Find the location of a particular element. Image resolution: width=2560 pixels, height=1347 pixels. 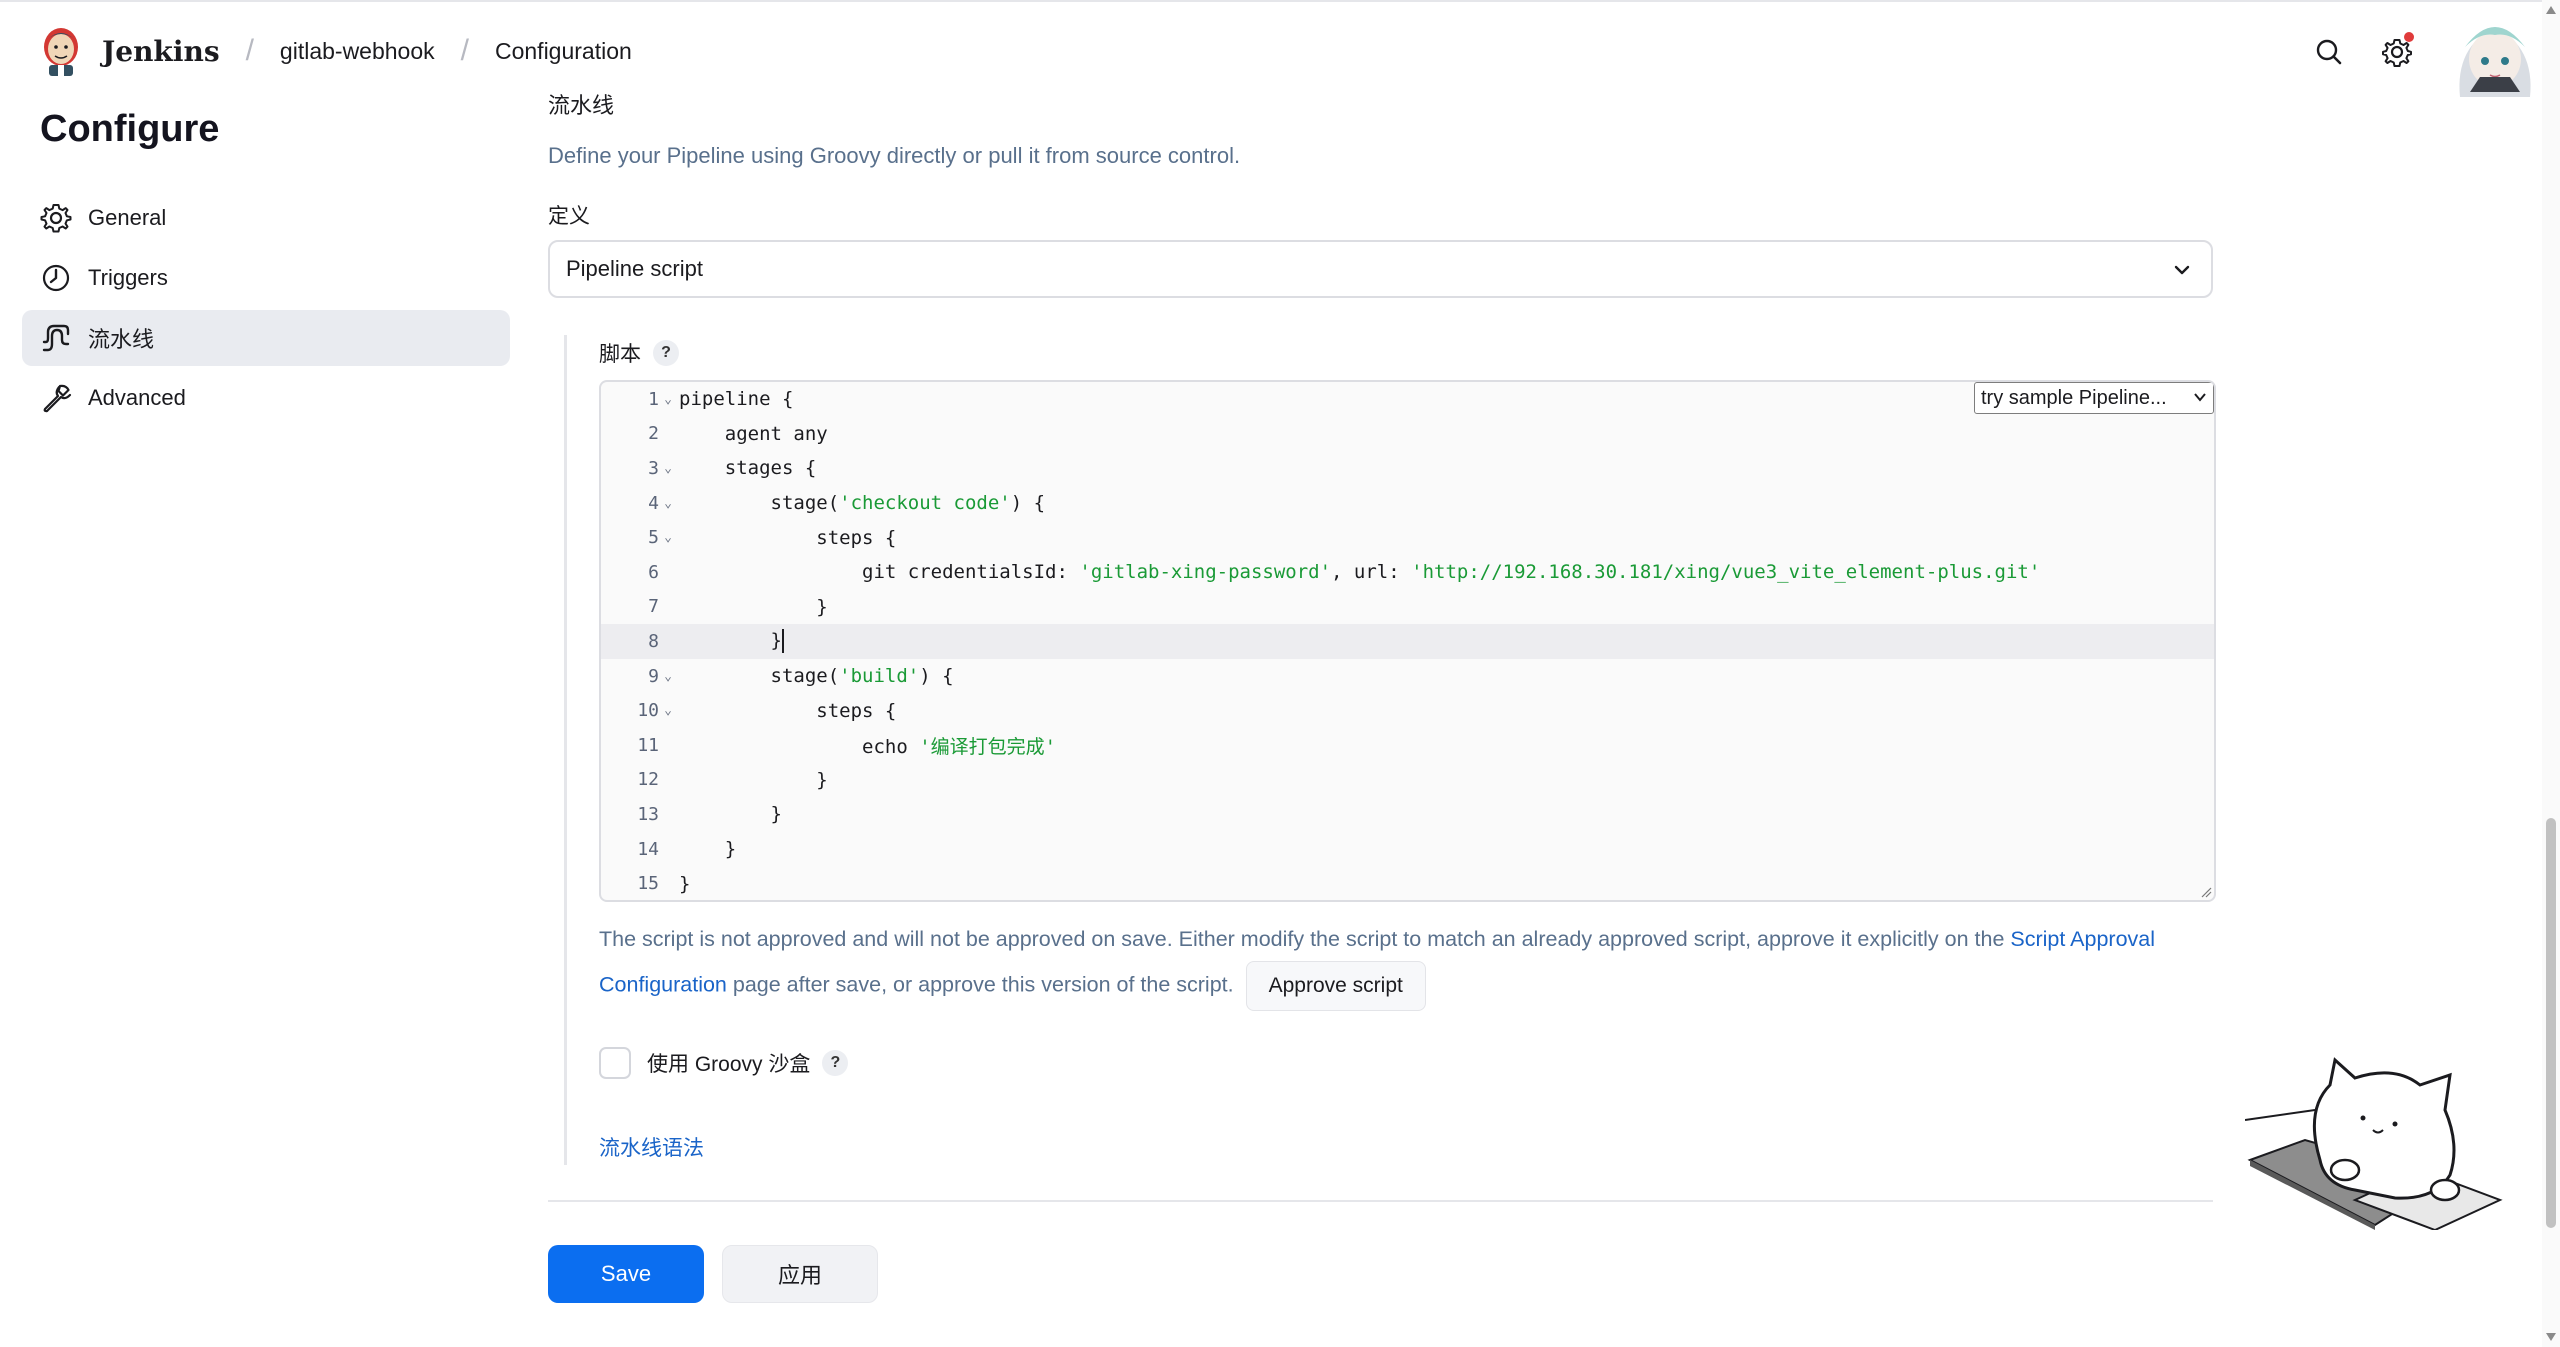

code-line: 1 ⌄ pipeline { is located at coordinates (1407, 399).